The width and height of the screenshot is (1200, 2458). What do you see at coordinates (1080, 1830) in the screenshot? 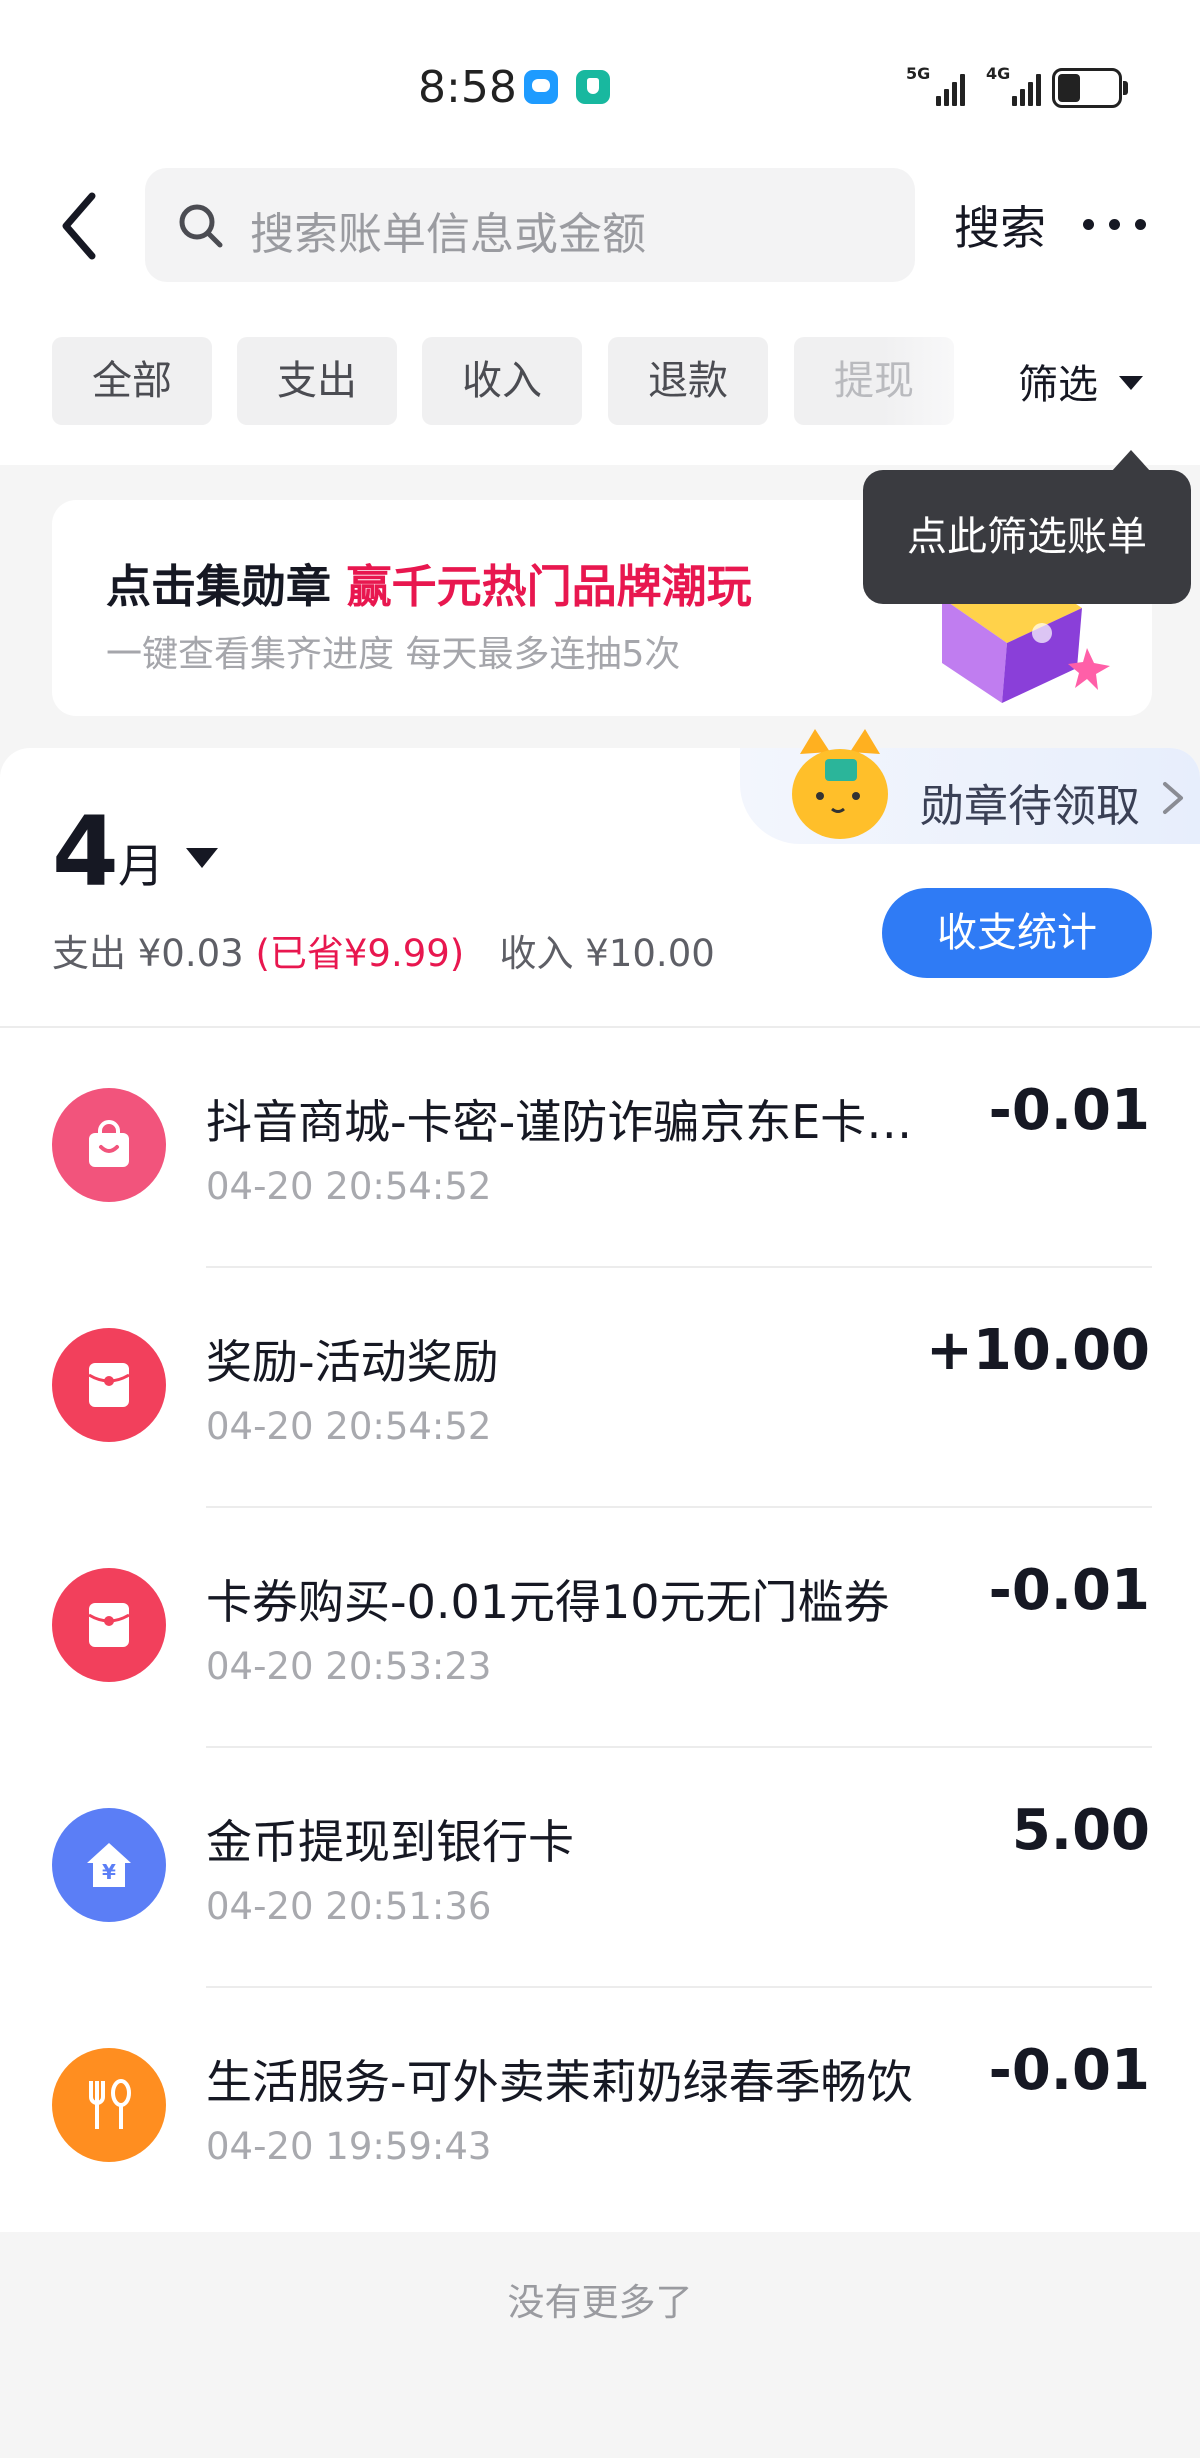
I see `transaction-amount: 5.00` at bounding box center [1080, 1830].